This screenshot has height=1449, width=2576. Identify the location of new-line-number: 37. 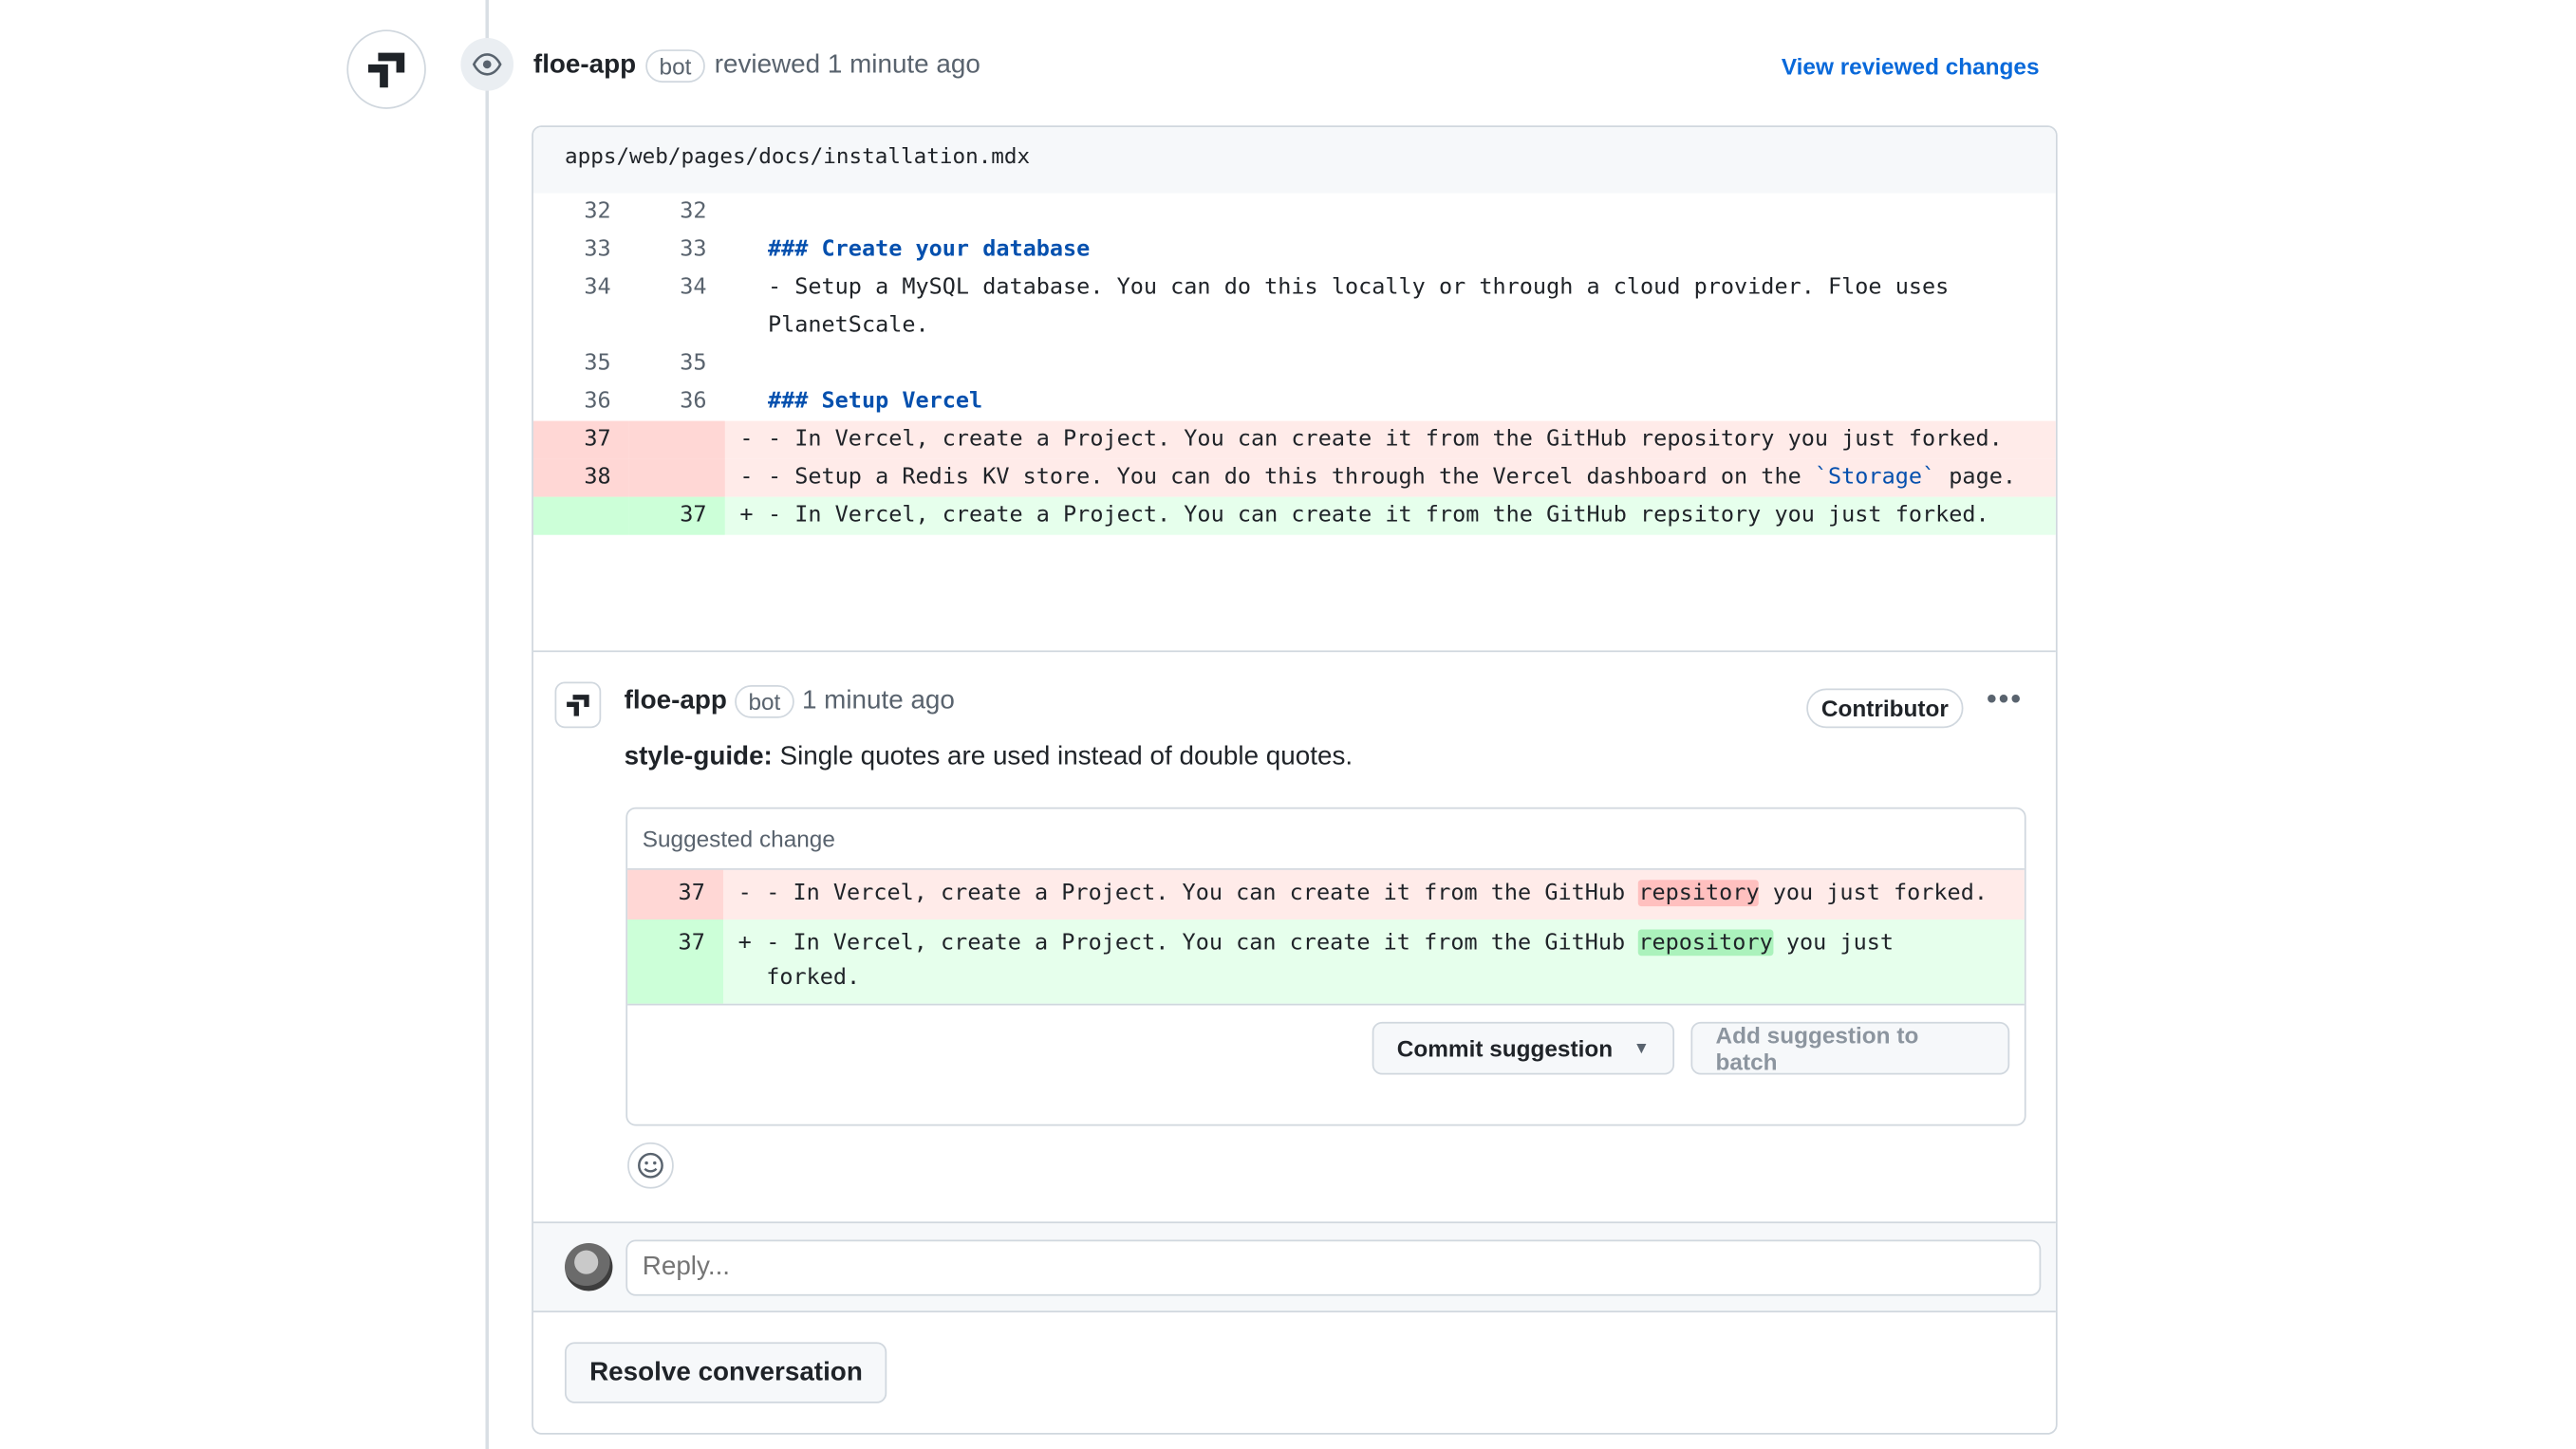
(676, 515).